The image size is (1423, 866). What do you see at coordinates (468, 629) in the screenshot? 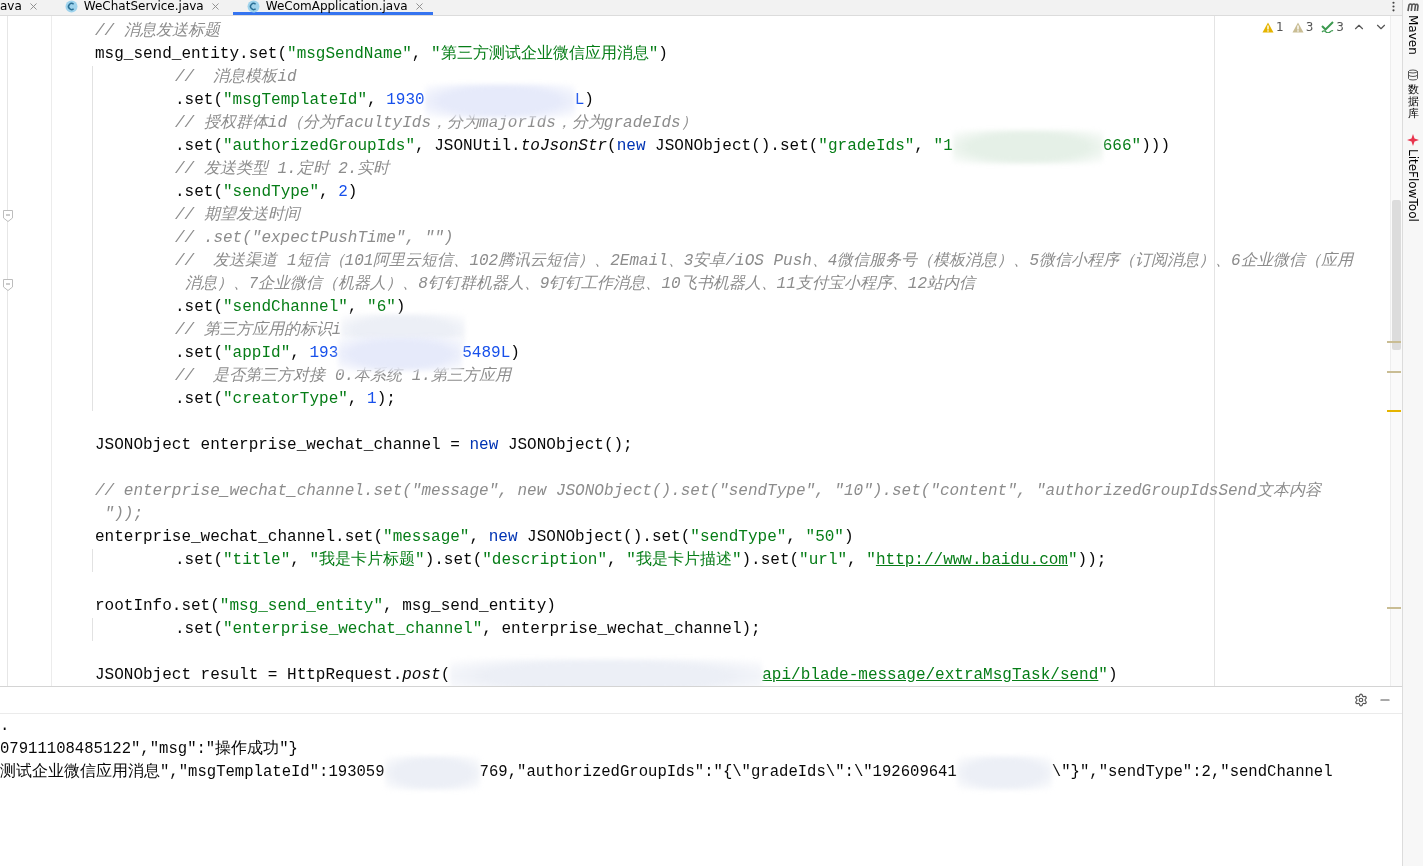
I see `code-line: .set("enterprise_wechat_channel", enterprise_wechat_channel);` at bounding box center [468, 629].